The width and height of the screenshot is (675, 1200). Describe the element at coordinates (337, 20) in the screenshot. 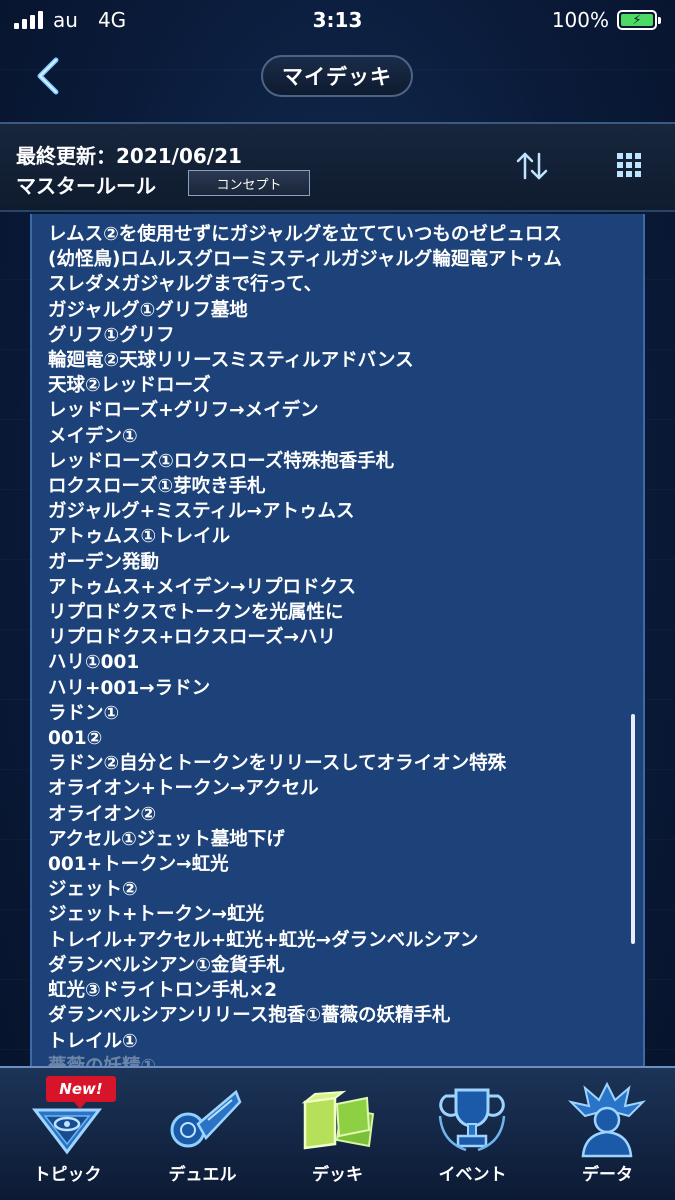

I see `status-bar: au 4G 3:13 100% ⚡` at that location.